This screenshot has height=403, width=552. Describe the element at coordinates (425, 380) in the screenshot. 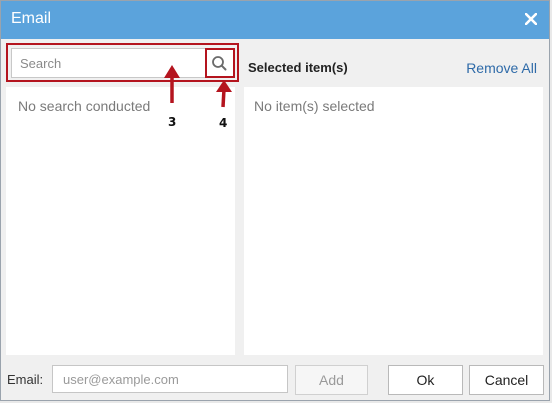

I see `ok-button: Ok` at that location.